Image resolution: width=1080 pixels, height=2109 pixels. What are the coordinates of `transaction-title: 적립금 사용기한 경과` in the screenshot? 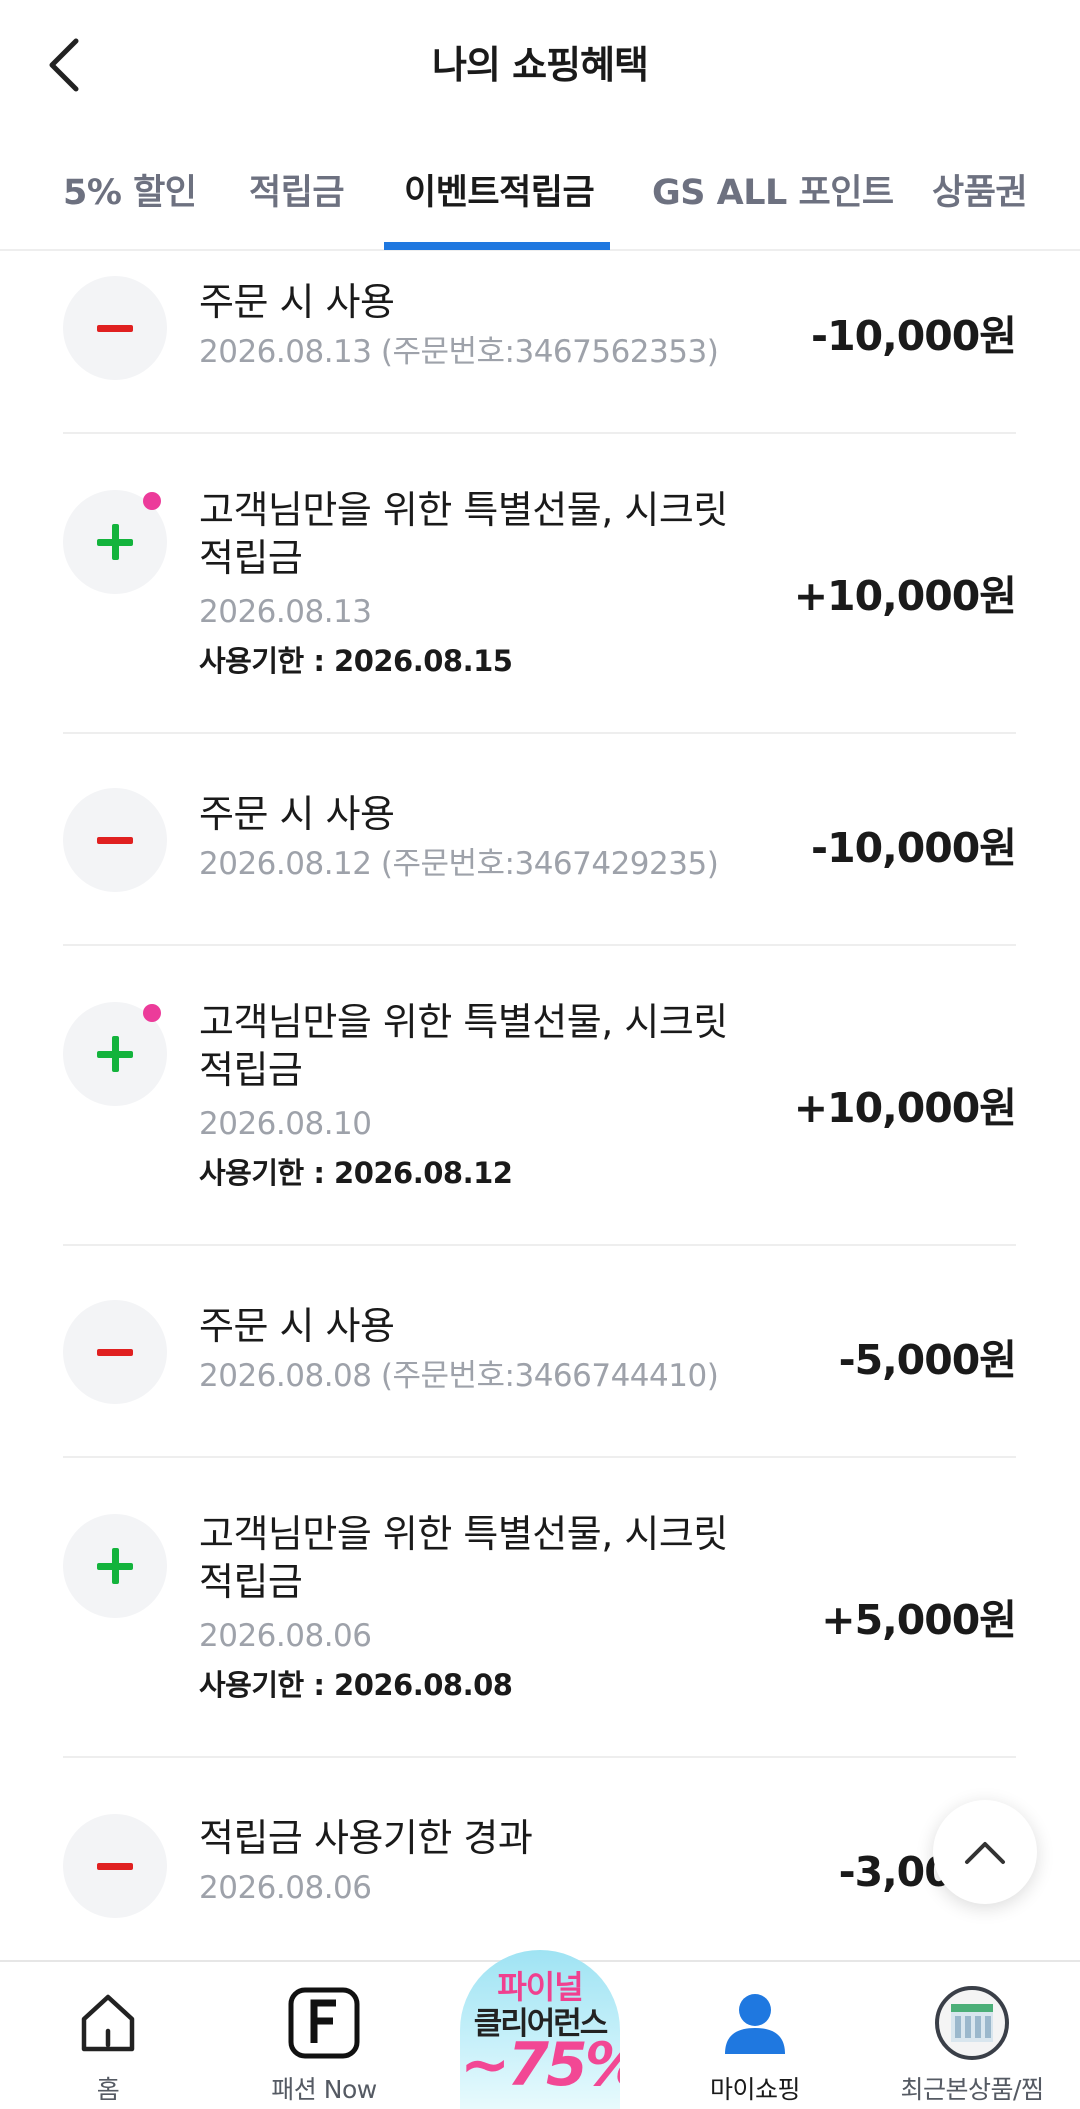 It's located at (366, 1838).